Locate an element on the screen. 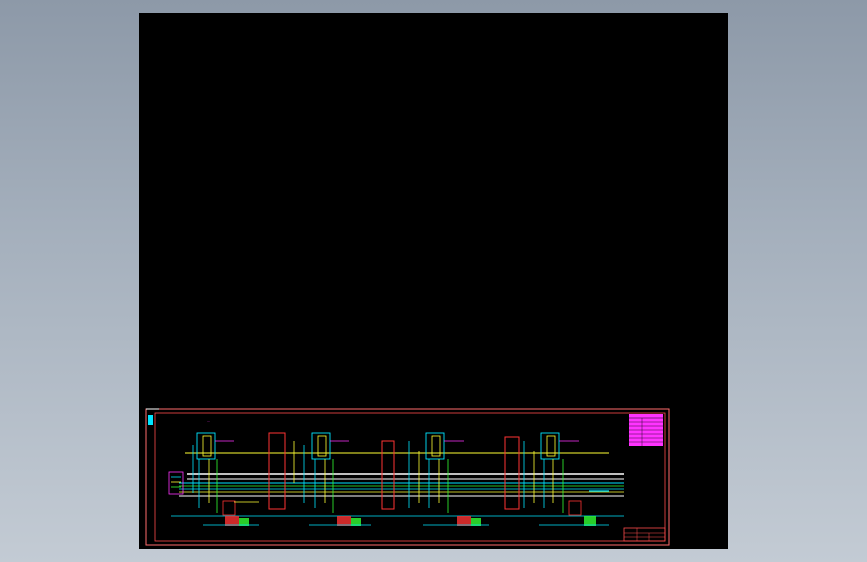 Image resolution: width=867 pixels, height=562 pixels. drawing-sheet: — is located at coordinates (407, 477).